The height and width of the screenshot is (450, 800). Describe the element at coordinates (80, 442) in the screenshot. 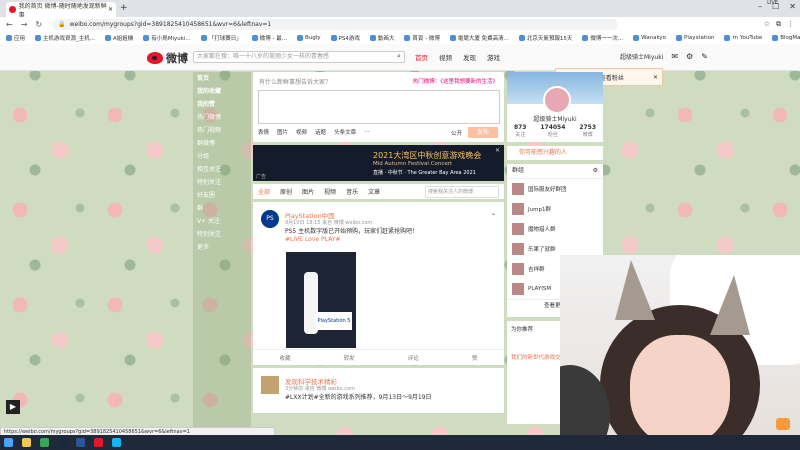

I see `word-icon` at that location.